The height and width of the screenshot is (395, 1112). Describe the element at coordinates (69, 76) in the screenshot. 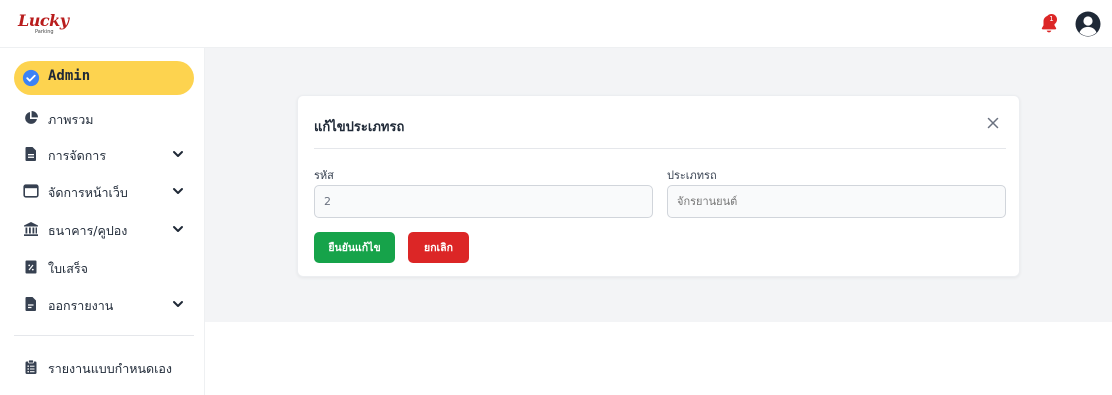

I see `admin-role-label: Admin` at that location.